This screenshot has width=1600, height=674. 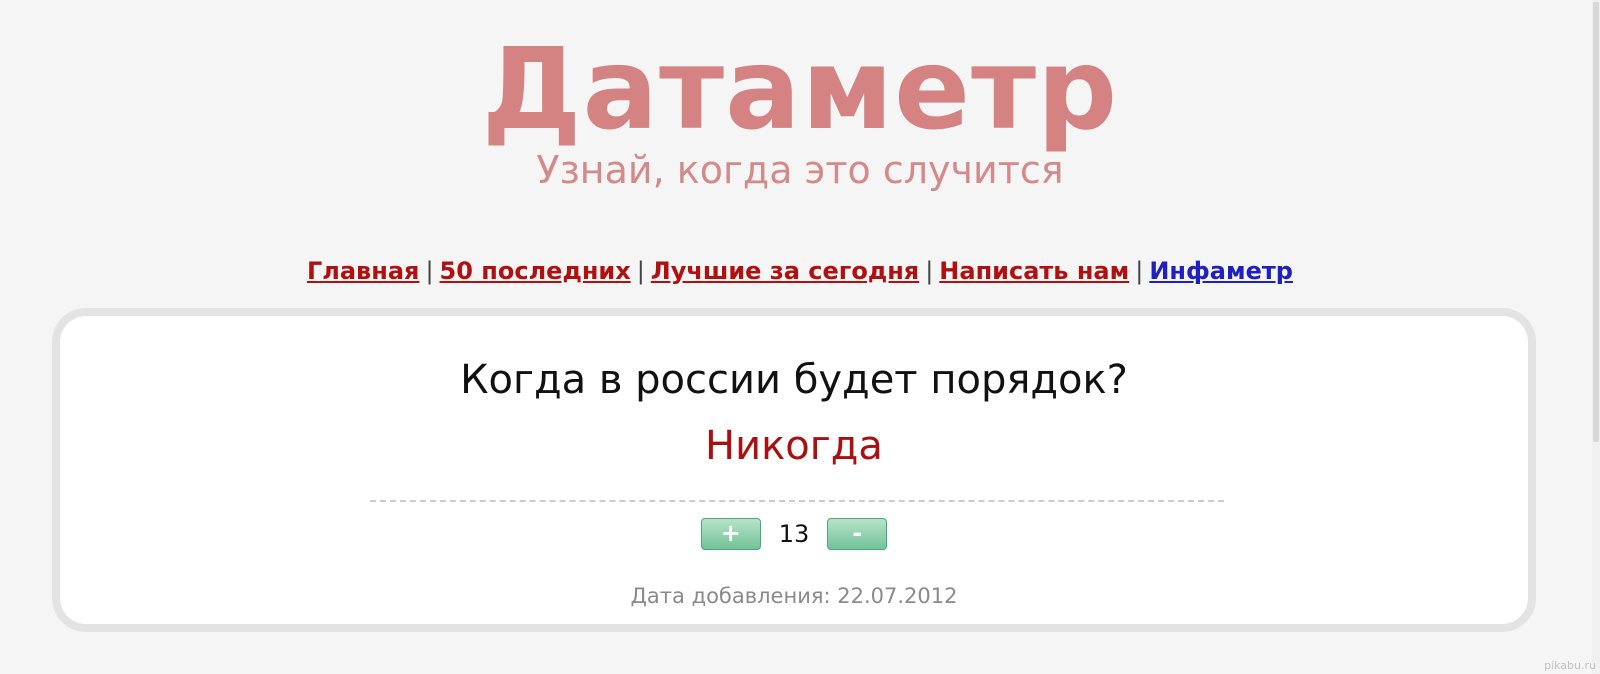 I want to click on date-added: Дата добавления: 22.07.2012, so click(x=794, y=596).